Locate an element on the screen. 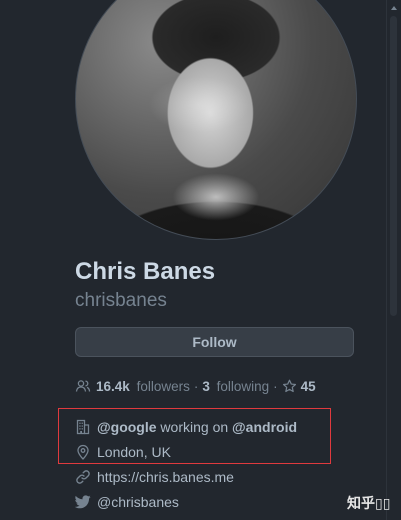 This screenshot has width=401, height=520. star-icon is located at coordinates (289, 386).